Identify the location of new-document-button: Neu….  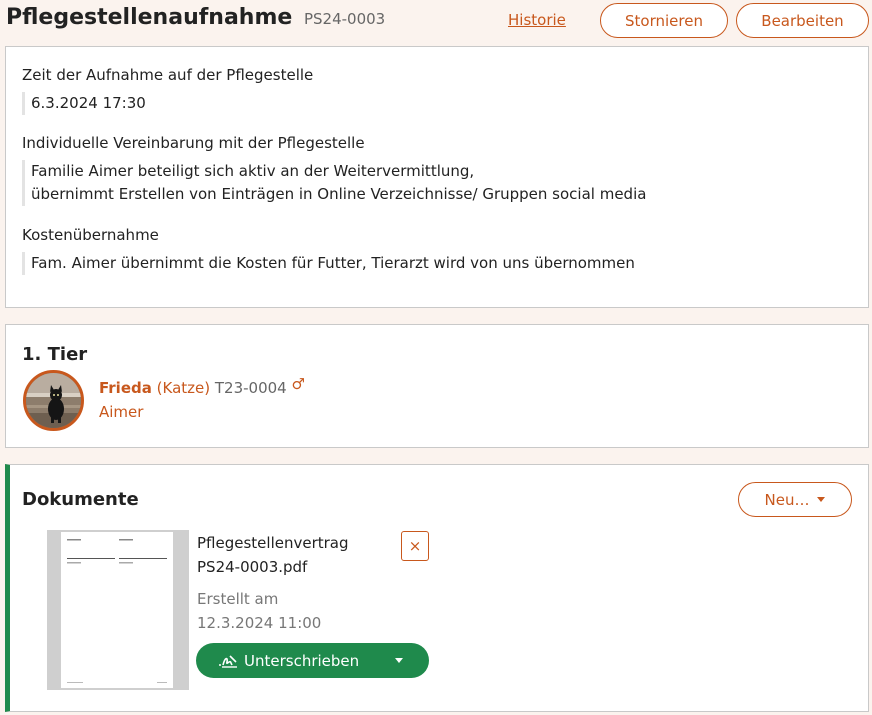
(795, 499).